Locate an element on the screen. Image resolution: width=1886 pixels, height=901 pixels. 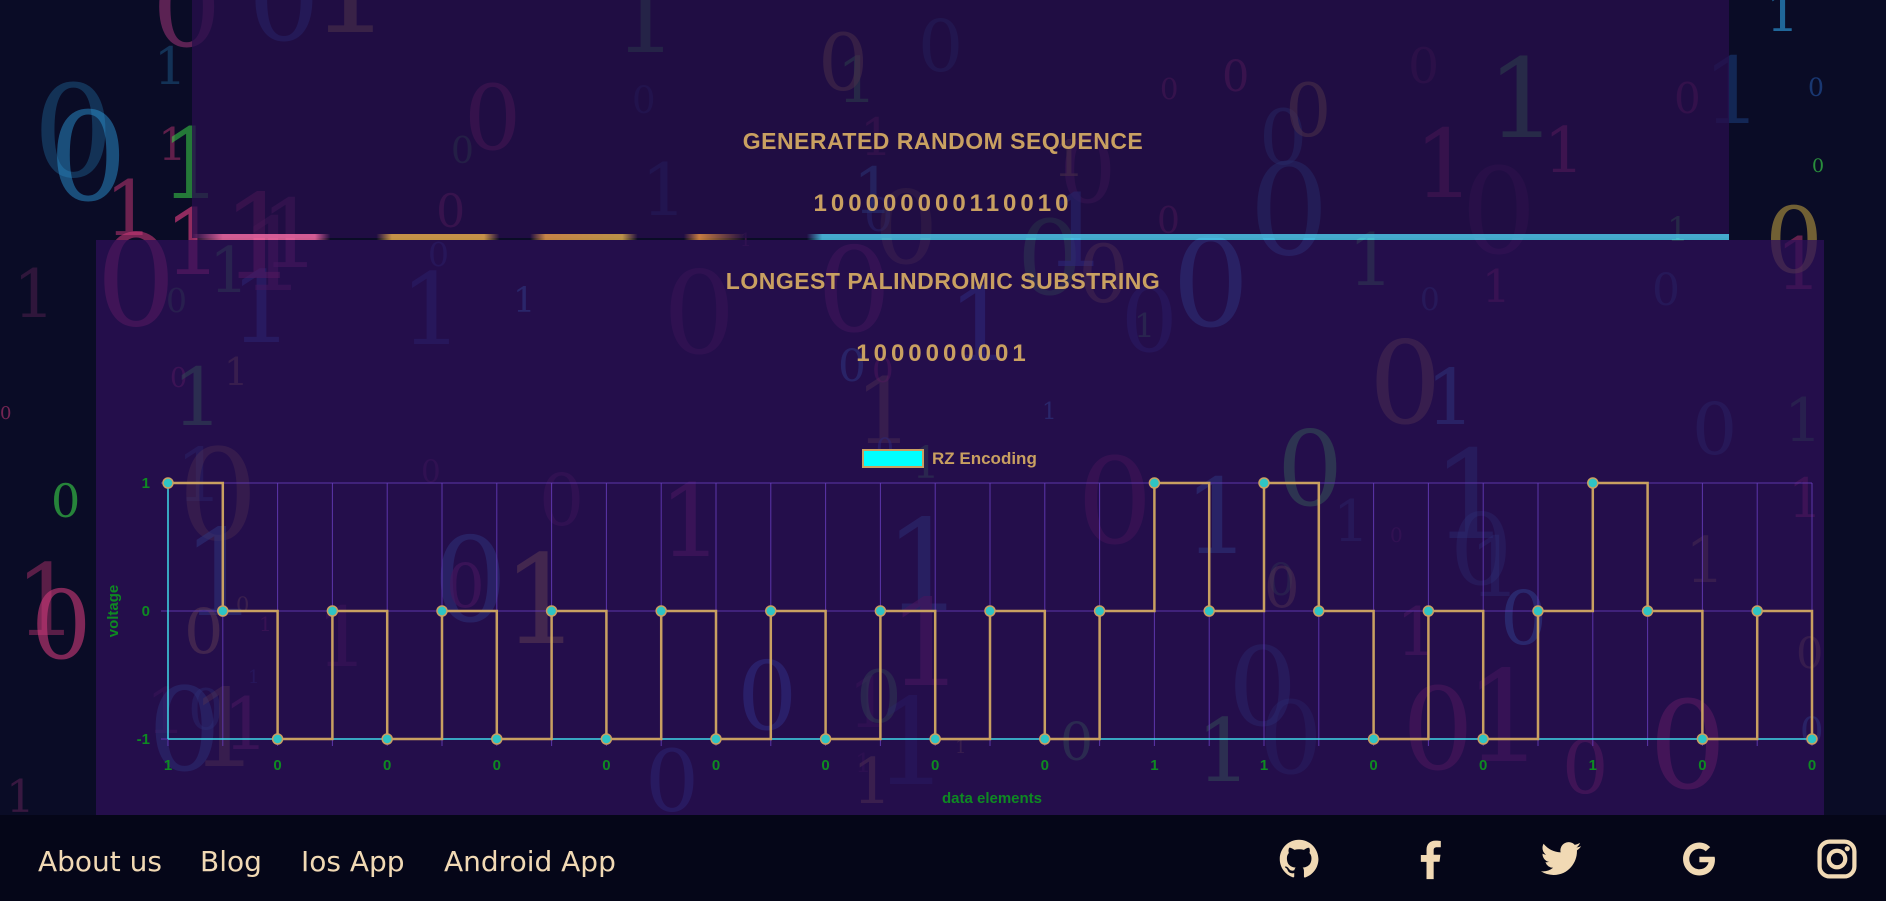
panel-glow-divider is located at coordinates (960, 237).